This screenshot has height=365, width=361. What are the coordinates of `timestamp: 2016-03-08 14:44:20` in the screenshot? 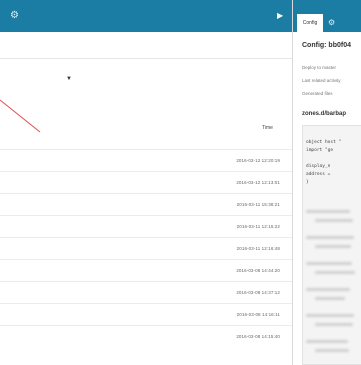 It's located at (258, 270).